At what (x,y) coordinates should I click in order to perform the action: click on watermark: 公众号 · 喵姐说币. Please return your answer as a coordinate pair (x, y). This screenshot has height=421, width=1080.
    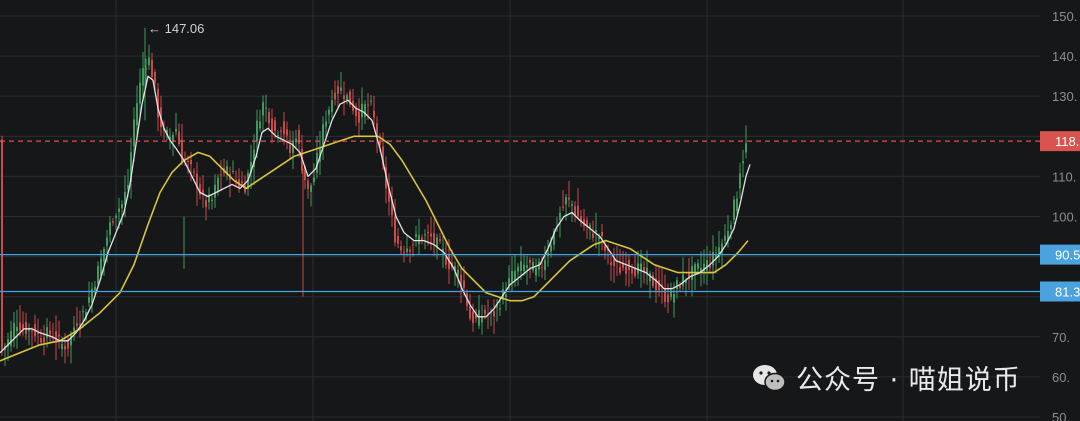
    Looking at the image, I should click on (886, 377).